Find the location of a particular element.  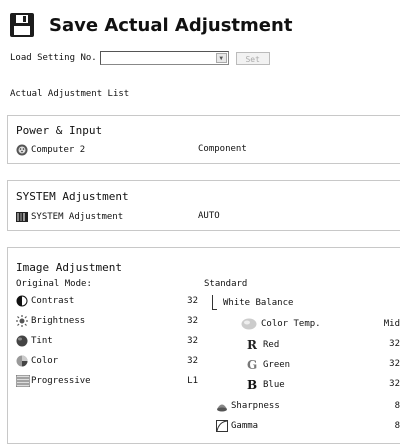

blue-b-icon: B is located at coordinates (252, 385).